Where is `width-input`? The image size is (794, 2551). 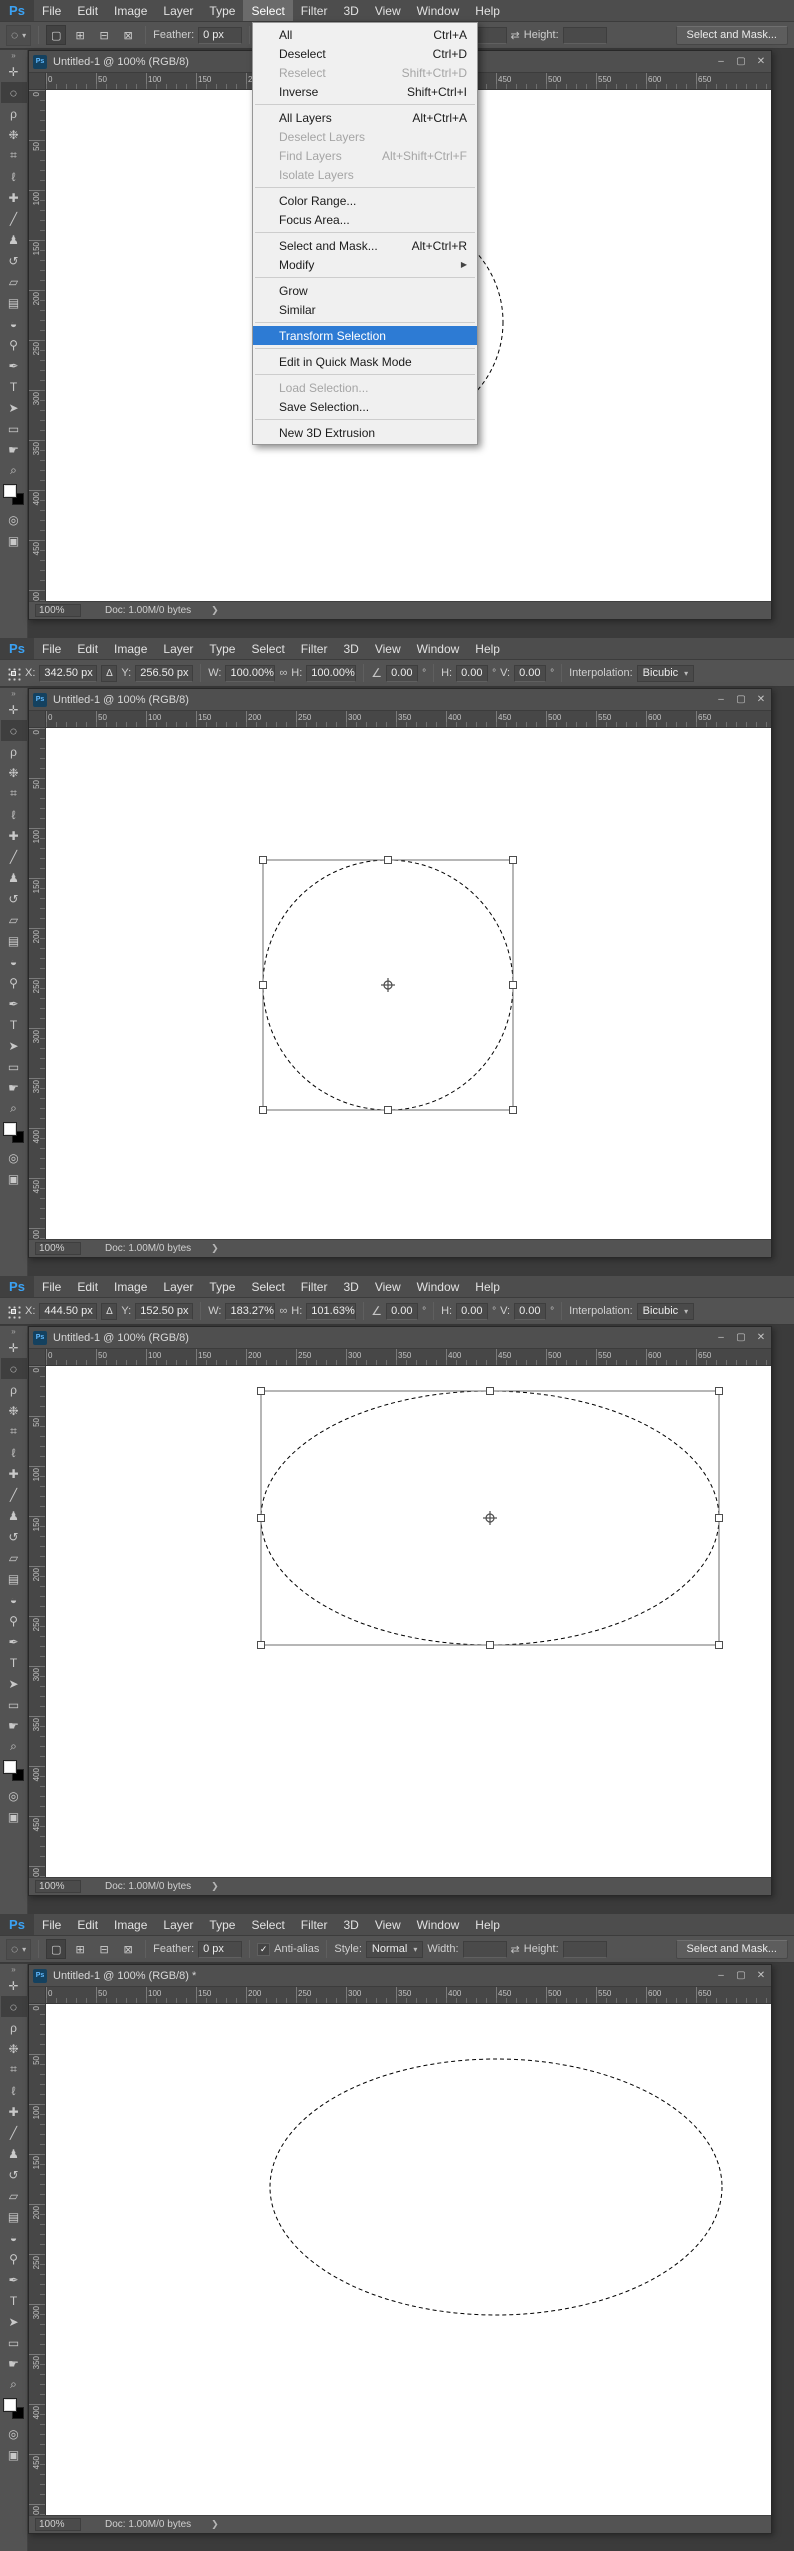 width-input is located at coordinates (484, 1949).